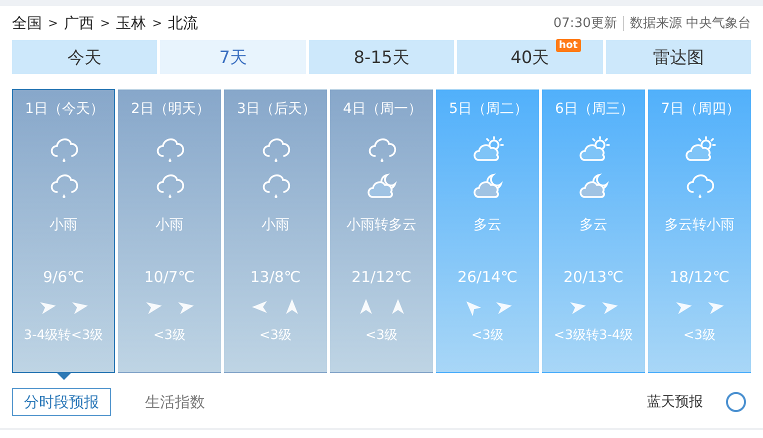 This screenshot has height=438, width=763. I want to click on day-date: 7日（周四）, so click(700, 109).